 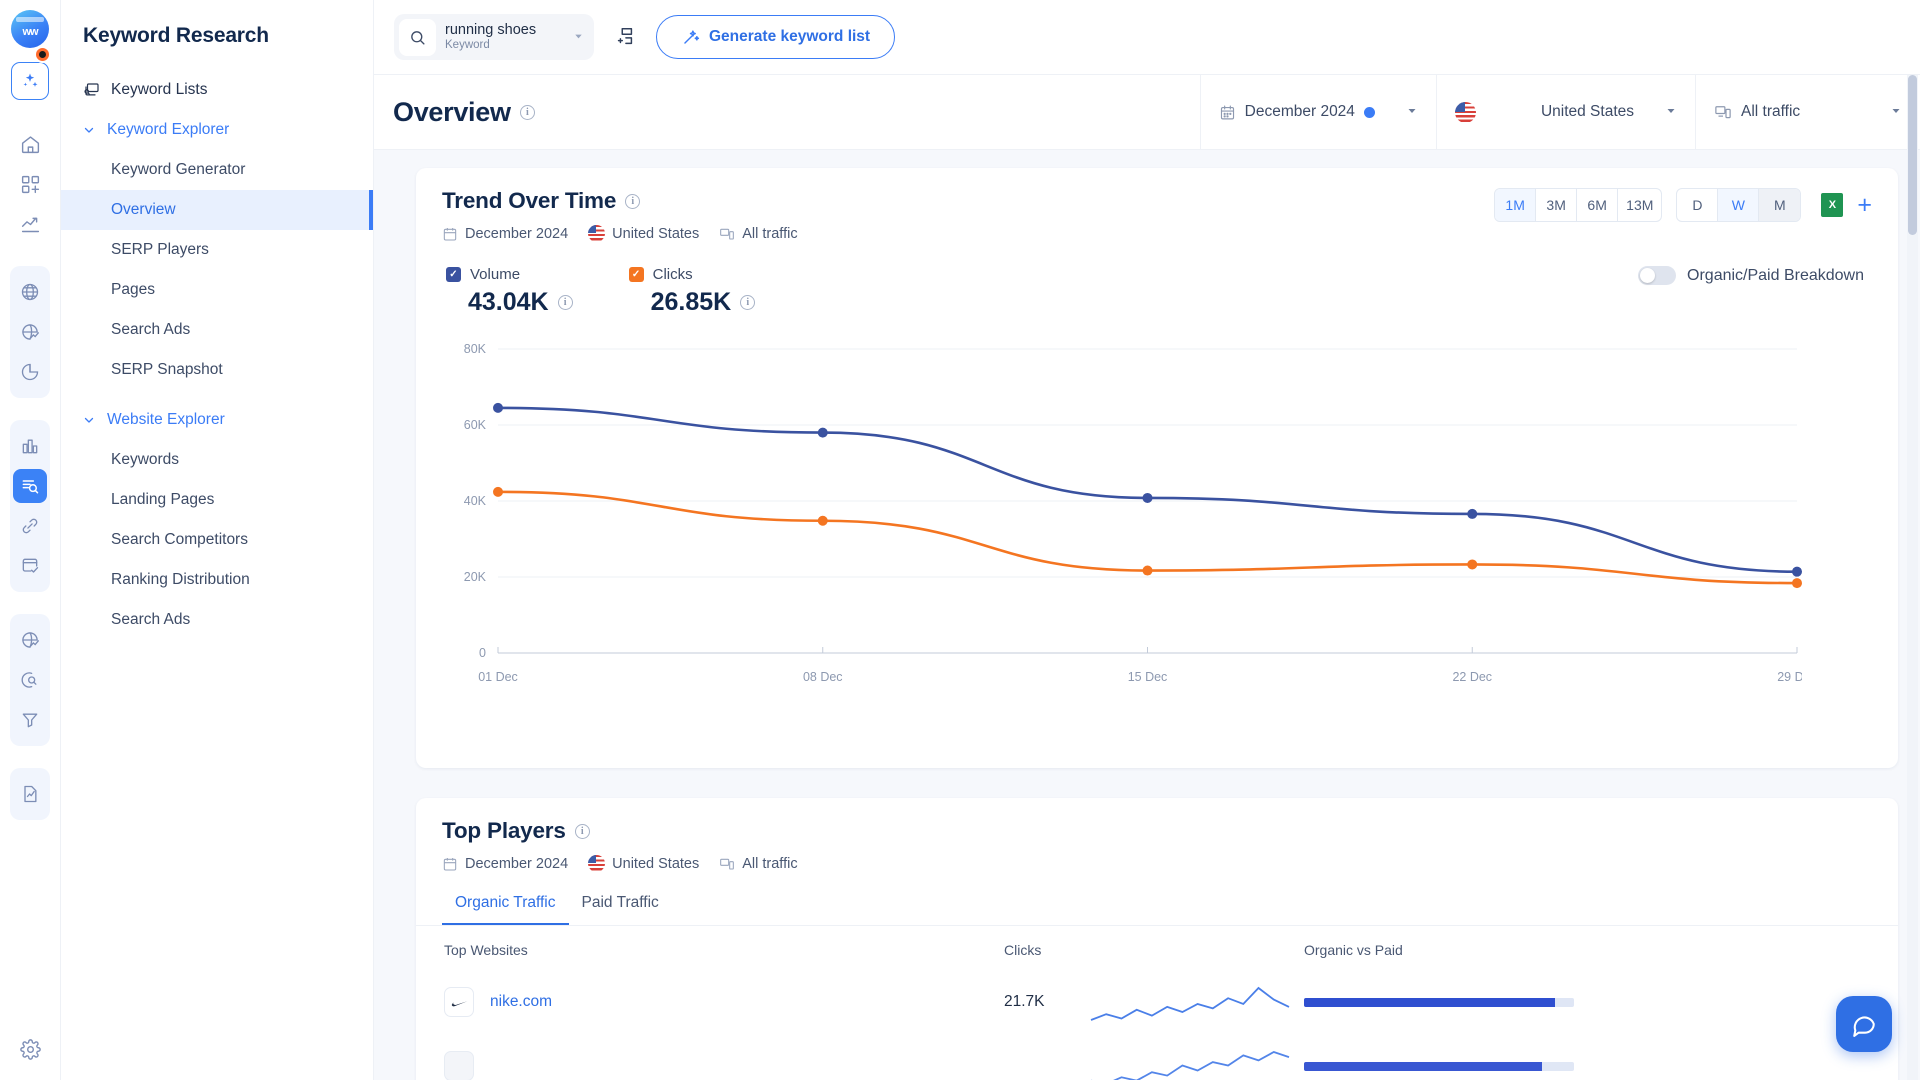 What do you see at coordinates (620, 909) in the screenshot?
I see `tab-paid-traffic: Paid Traffic` at bounding box center [620, 909].